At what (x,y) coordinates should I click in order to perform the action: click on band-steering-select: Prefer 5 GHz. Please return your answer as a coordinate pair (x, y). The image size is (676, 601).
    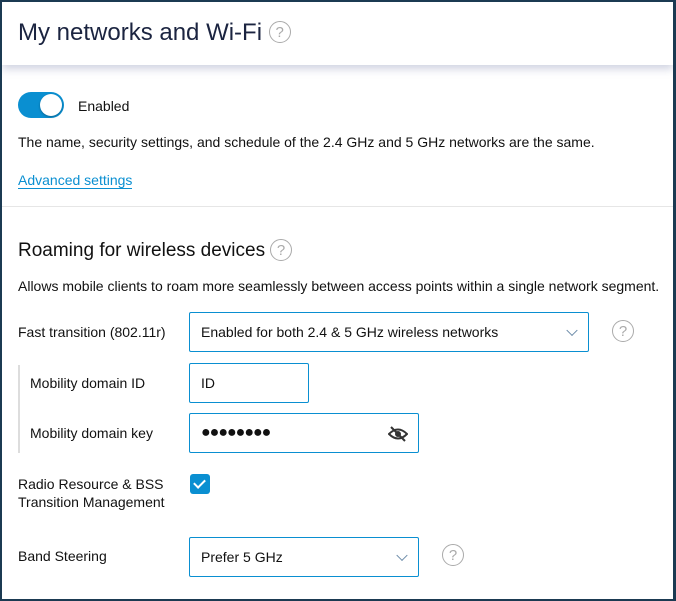
    Looking at the image, I should click on (304, 557).